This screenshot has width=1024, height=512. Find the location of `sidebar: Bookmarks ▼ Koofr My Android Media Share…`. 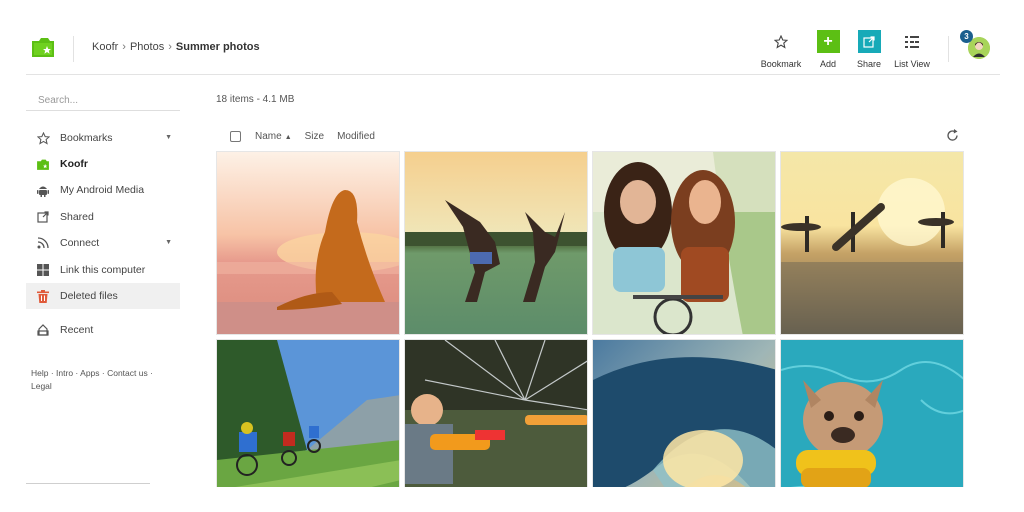

sidebar: Bookmarks ▼ Koofr My Android Media Share… is located at coordinates (103, 287).